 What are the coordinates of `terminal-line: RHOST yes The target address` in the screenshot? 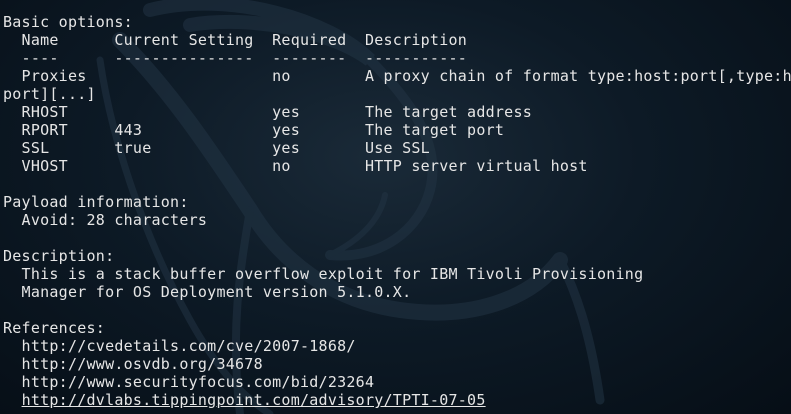 It's located at (268, 112).